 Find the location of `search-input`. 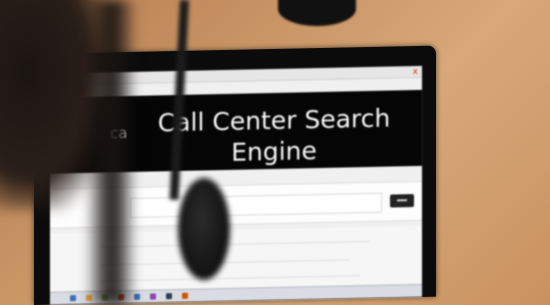

search-input is located at coordinates (256, 205).